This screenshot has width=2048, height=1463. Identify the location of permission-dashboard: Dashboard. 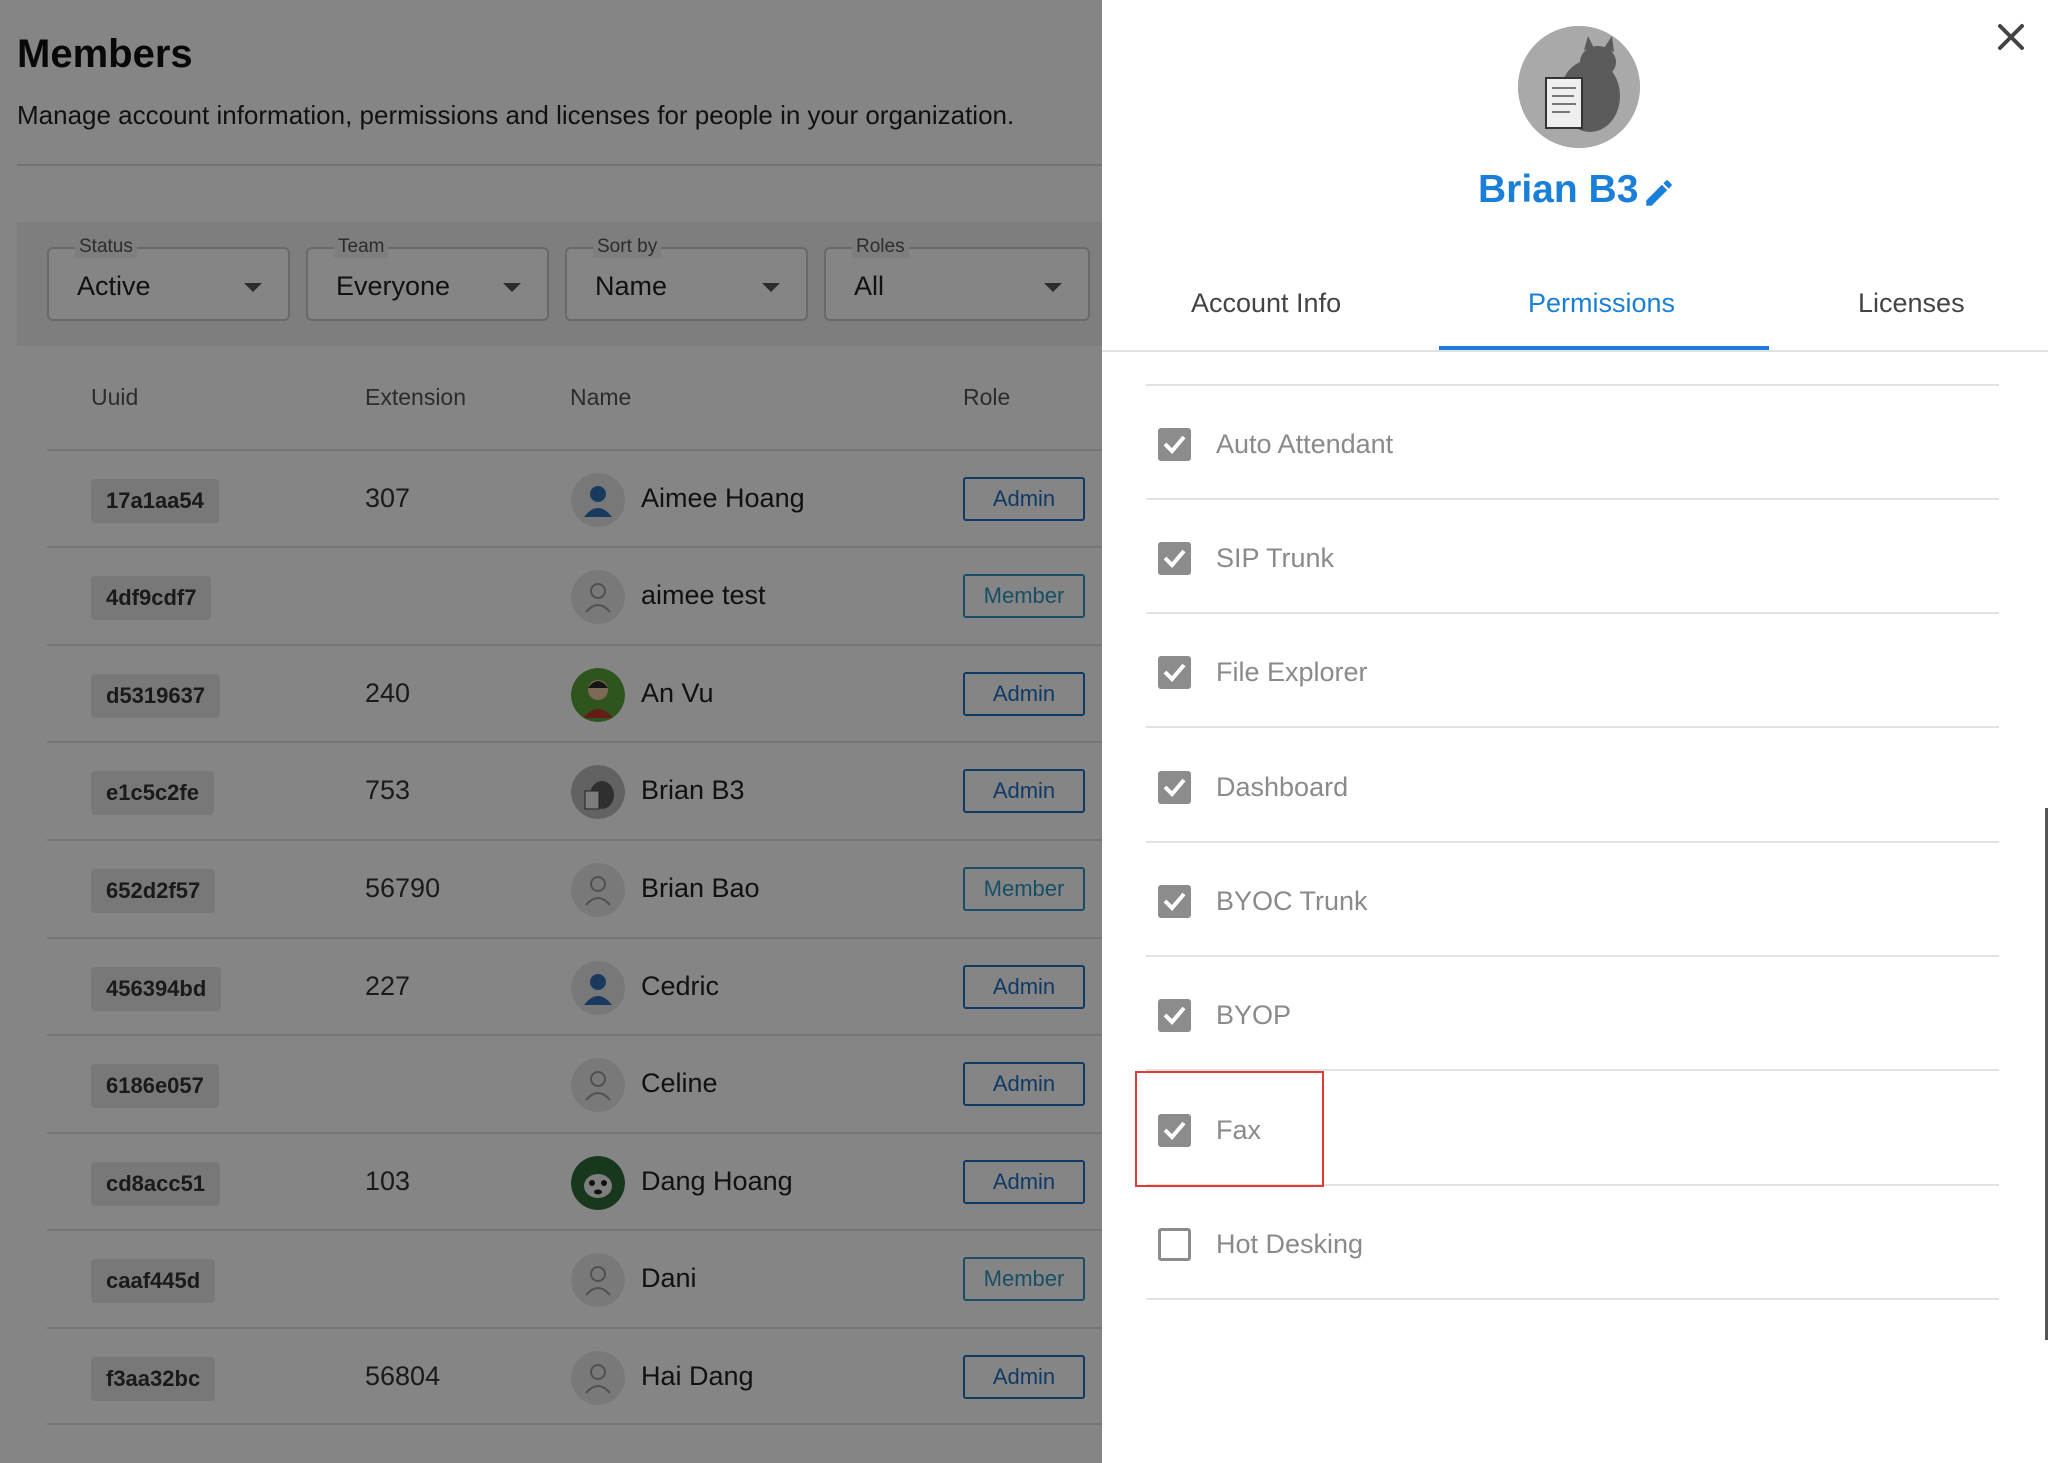
(1572, 786).